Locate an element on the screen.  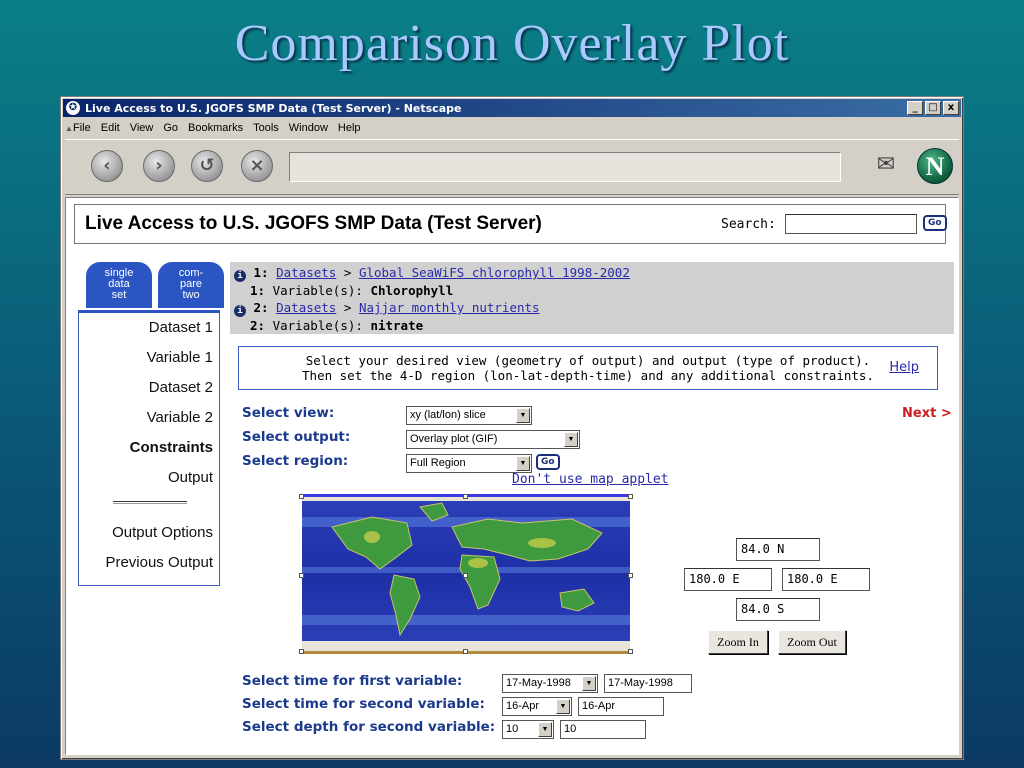
stop-icon: × is located at coordinates (257, 166).